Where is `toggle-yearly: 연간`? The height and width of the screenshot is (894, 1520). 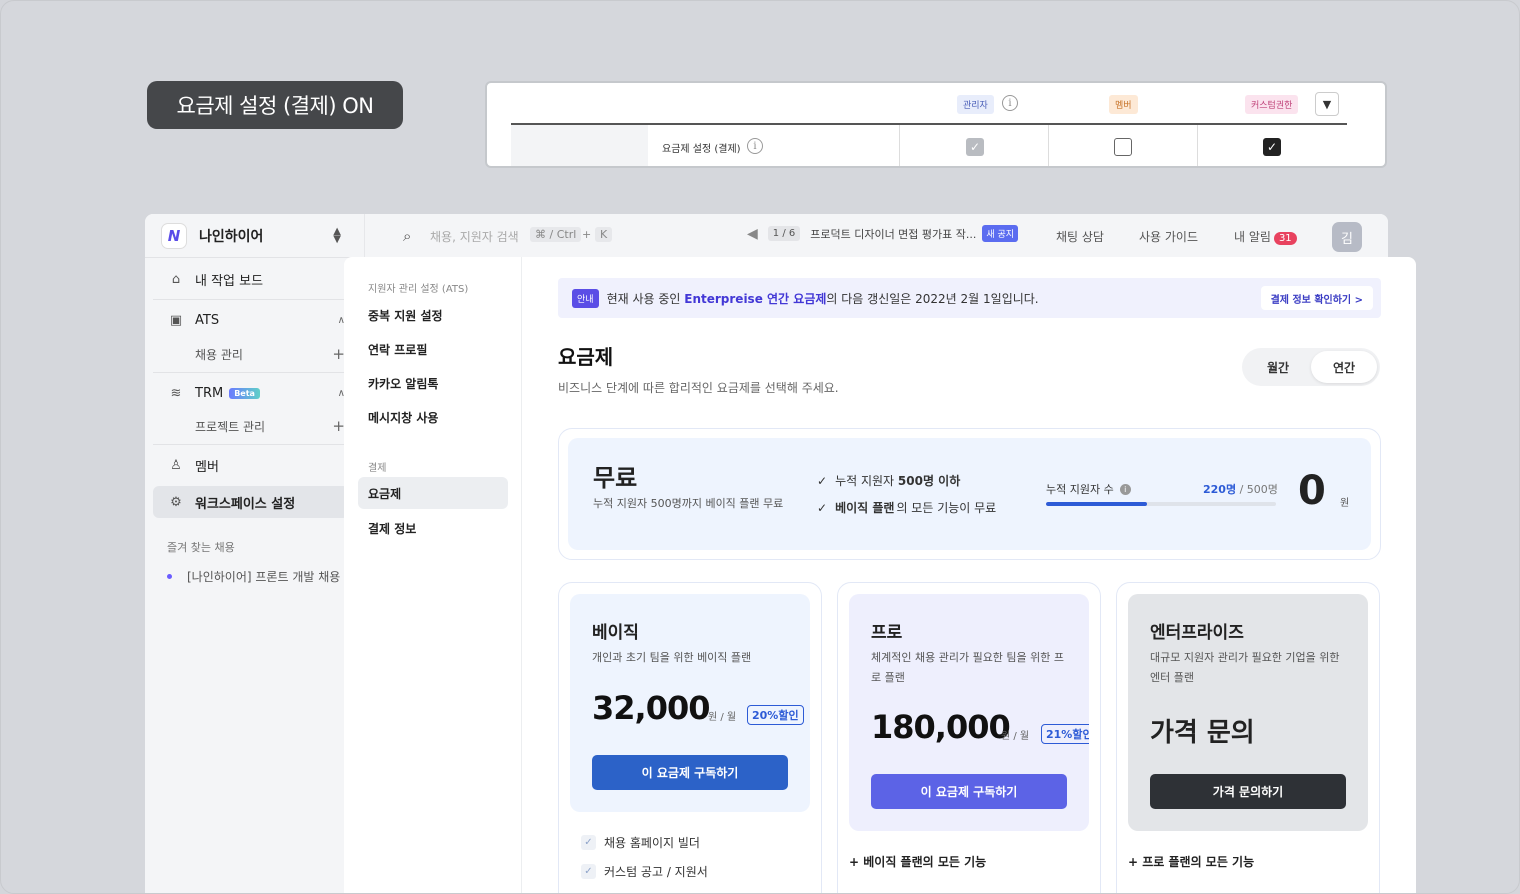 toggle-yearly: 연간 is located at coordinates (1344, 367).